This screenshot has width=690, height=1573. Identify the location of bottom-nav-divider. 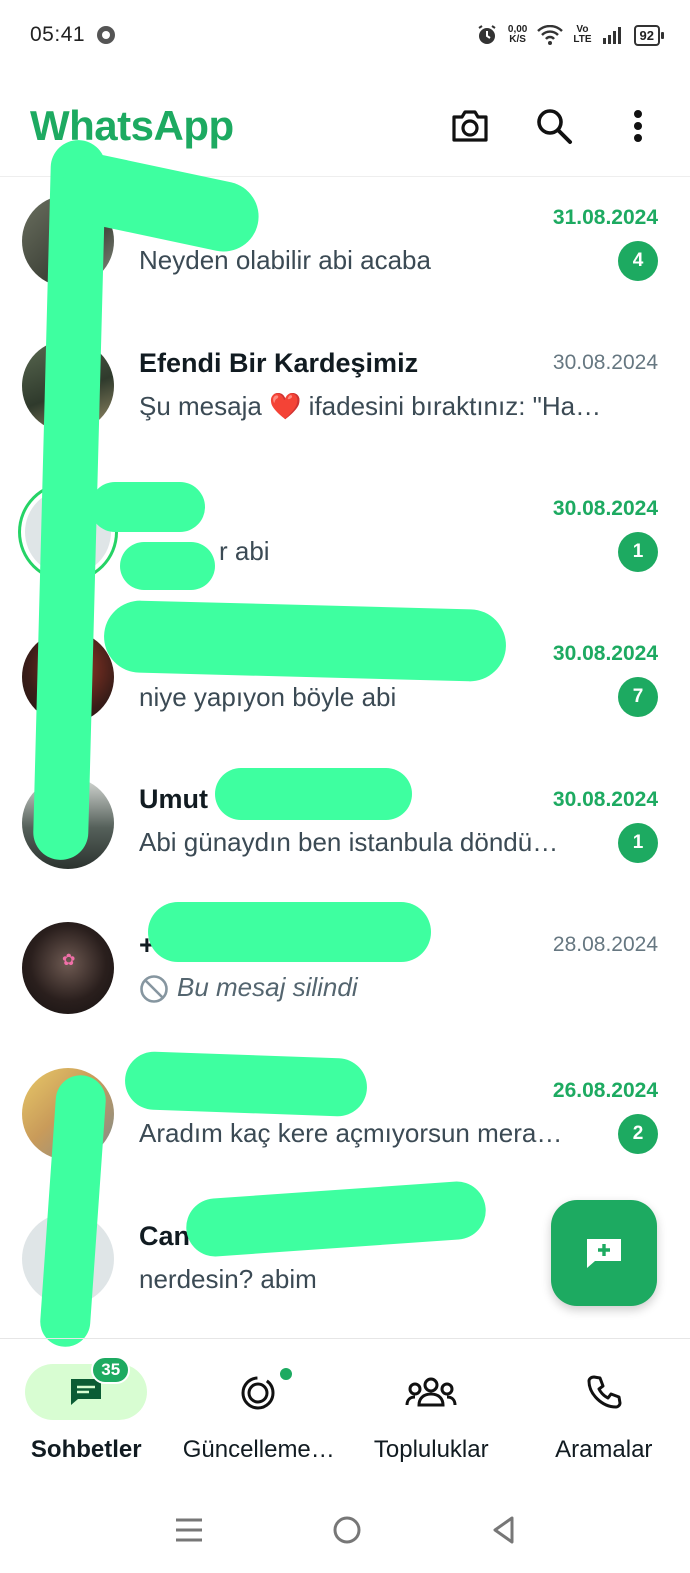
(345, 1338).